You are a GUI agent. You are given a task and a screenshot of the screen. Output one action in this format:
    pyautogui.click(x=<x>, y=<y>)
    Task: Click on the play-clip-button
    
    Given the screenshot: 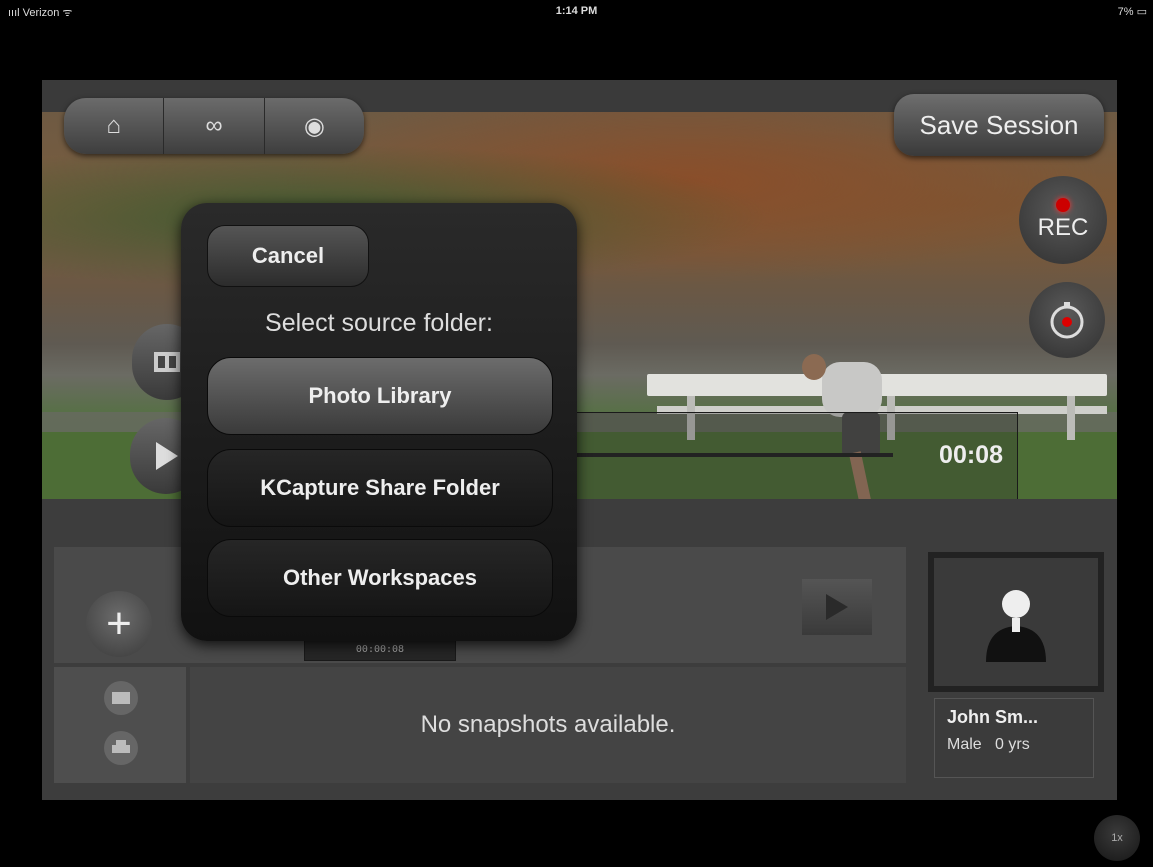 What is the action you would take?
    pyautogui.click(x=837, y=607)
    